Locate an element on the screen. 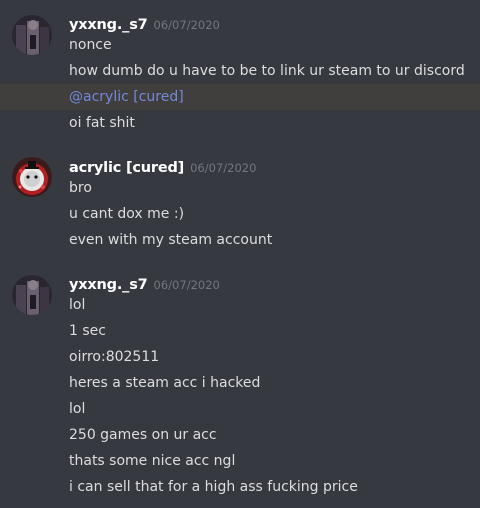  message-text: oi fat shit is located at coordinates (102, 123).